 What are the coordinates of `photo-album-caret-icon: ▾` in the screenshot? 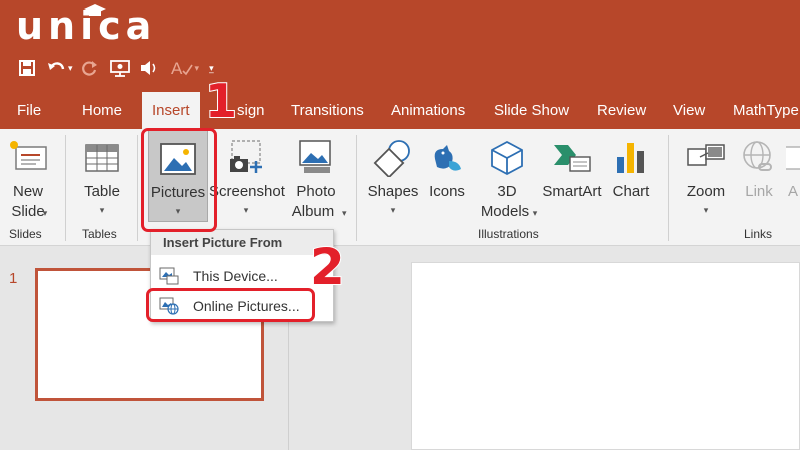 It's located at (344, 213).